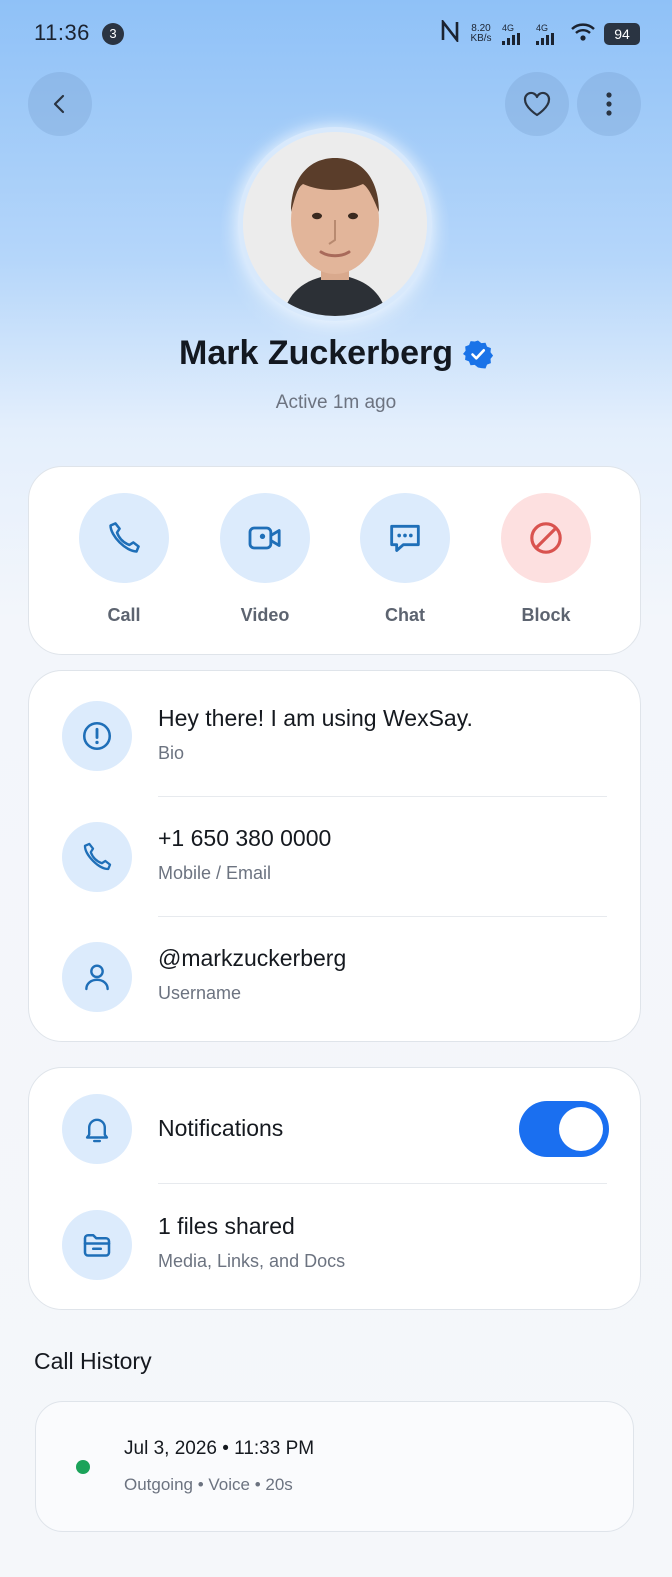 The height and width of the screenshot is (1577, 672). I want to click on video-action-button: Video, so click(265, 559).